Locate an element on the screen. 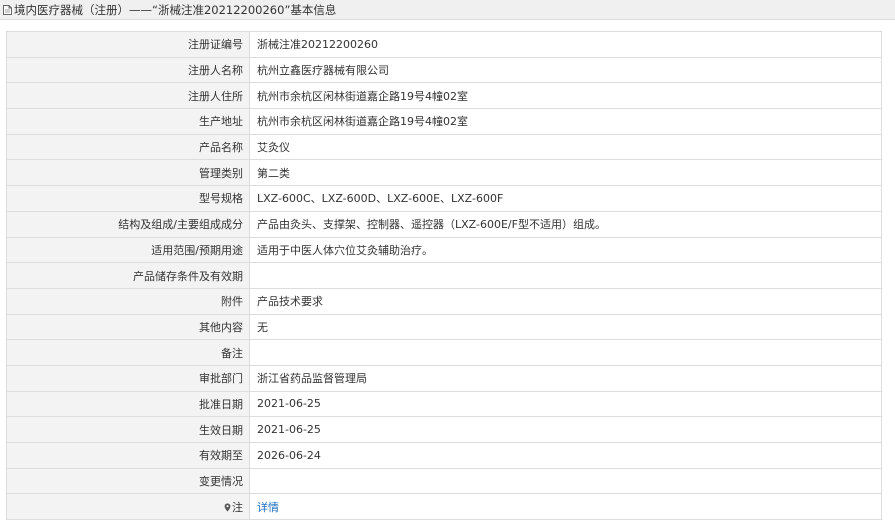  row-label: 注册证编号 is located at coordinates (128, 44).